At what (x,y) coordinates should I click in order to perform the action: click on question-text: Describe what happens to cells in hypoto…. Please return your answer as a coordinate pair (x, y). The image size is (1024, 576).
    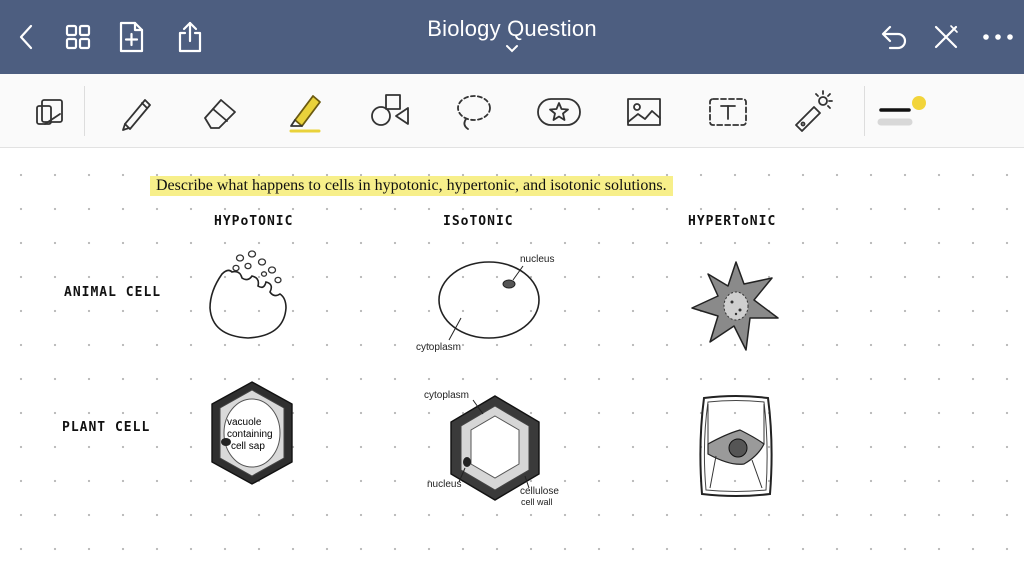
    Looking at the image, I should click on (411, 186).